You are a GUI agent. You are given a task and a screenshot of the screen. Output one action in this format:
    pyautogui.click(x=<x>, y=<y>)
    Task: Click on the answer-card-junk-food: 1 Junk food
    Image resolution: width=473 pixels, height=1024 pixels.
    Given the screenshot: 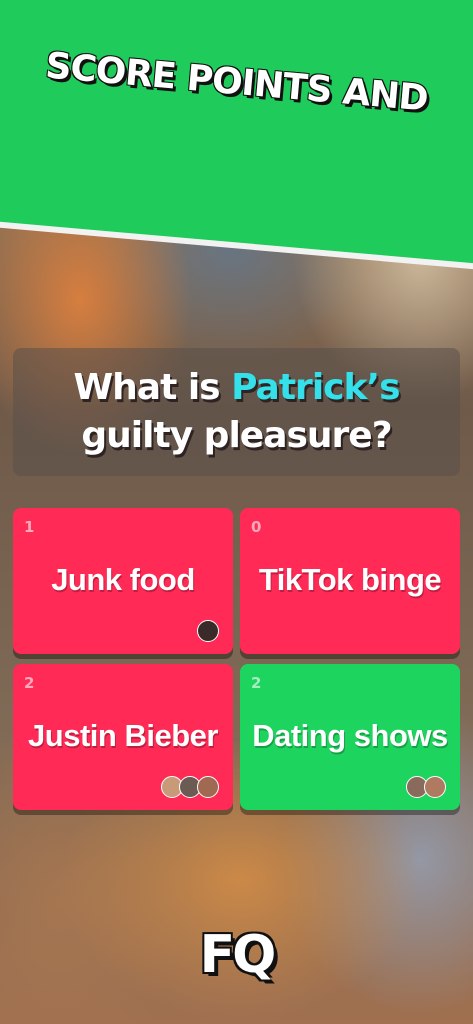 What is the action you would take?
    pyautogui.click(x=123, y=581)
    